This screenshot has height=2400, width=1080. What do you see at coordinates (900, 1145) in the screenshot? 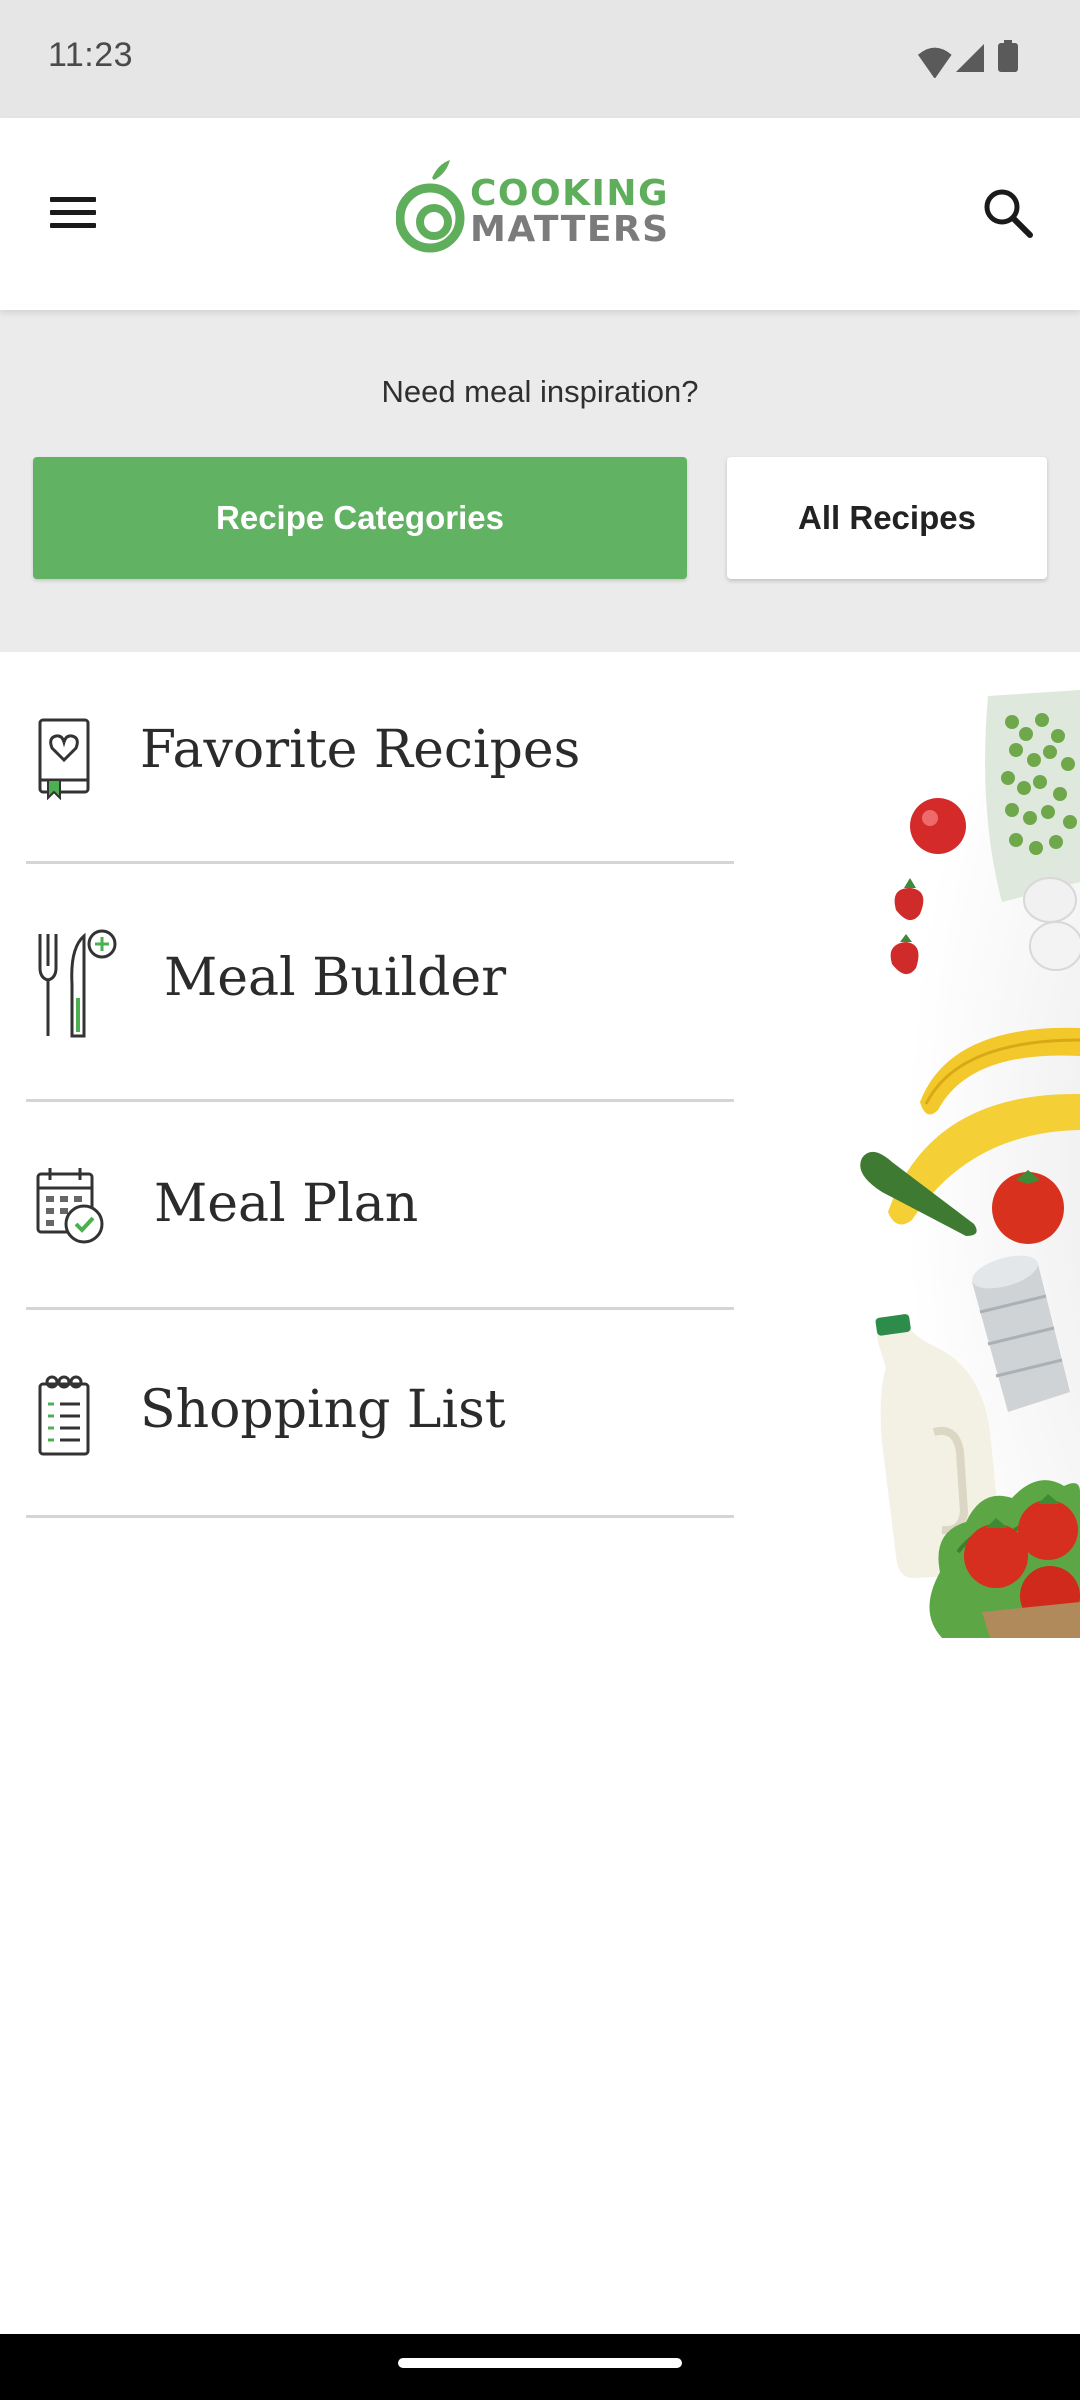
I see `produce-image` at bounding box center [900, 1145].